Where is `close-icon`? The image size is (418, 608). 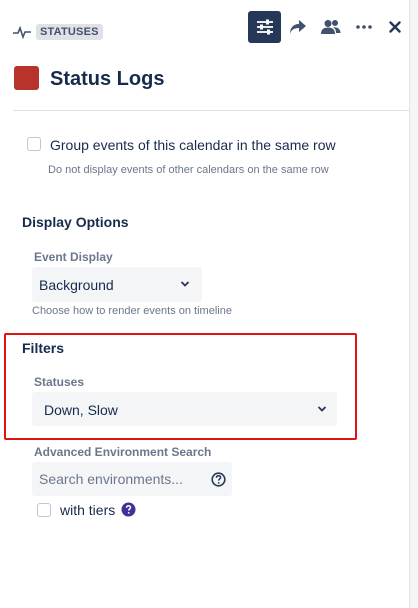
close-icon is located at coordinates (394, 27).